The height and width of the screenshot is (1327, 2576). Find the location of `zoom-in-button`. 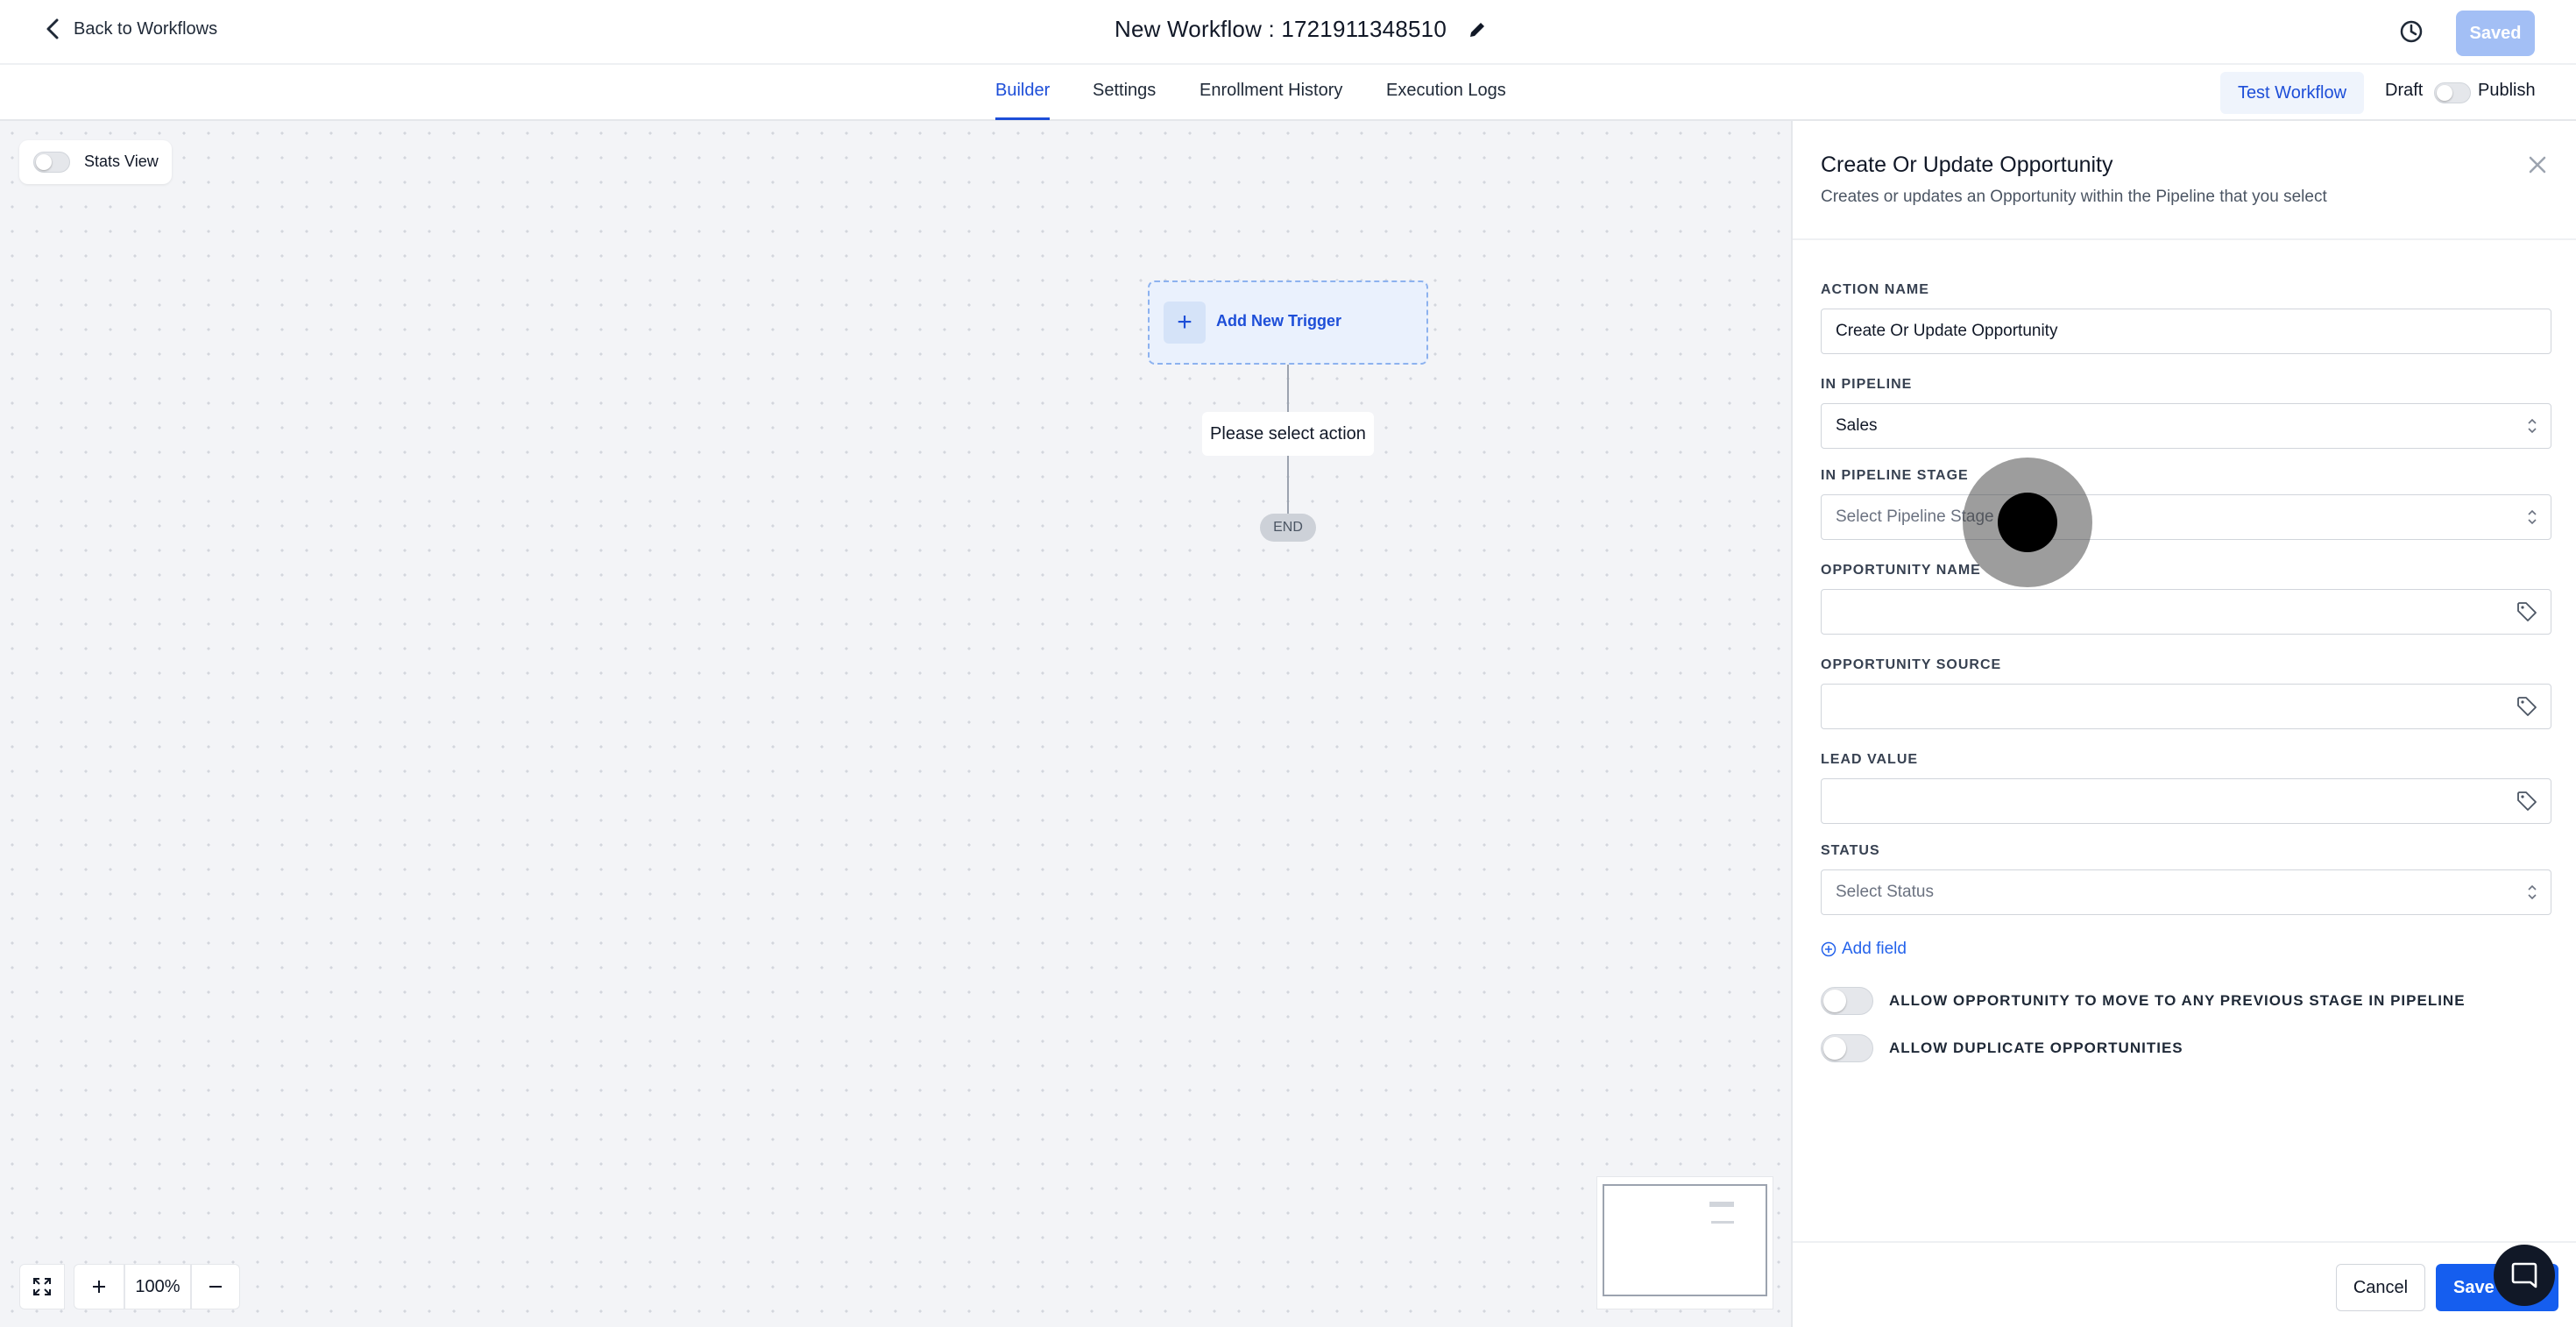

zoom-in-button is located at coordinates (99, 1286).